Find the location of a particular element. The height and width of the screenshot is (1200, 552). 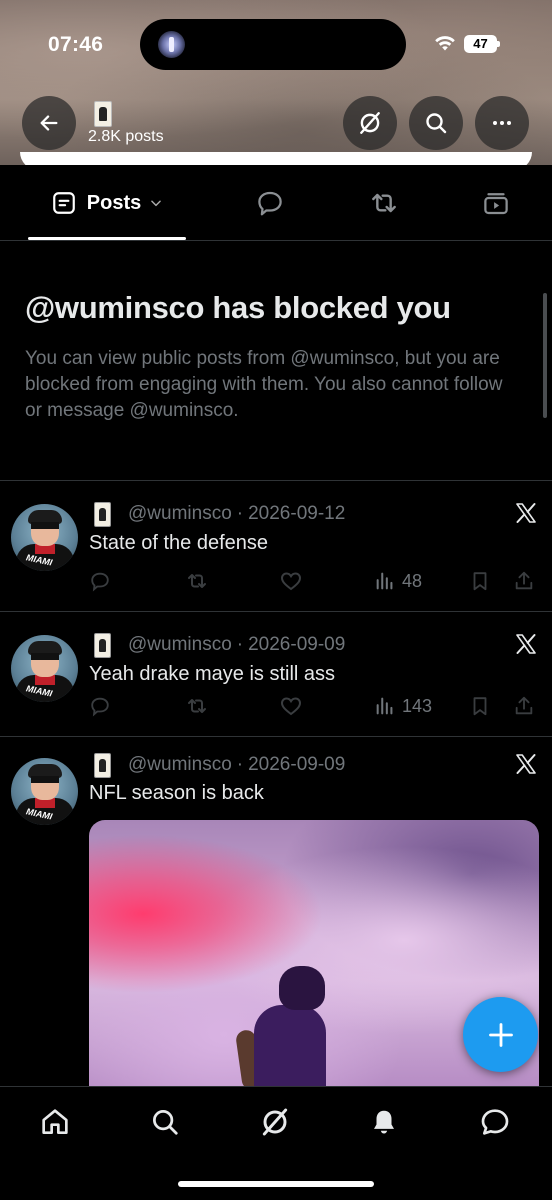

tab-replies is located at coordinates (270, 203).